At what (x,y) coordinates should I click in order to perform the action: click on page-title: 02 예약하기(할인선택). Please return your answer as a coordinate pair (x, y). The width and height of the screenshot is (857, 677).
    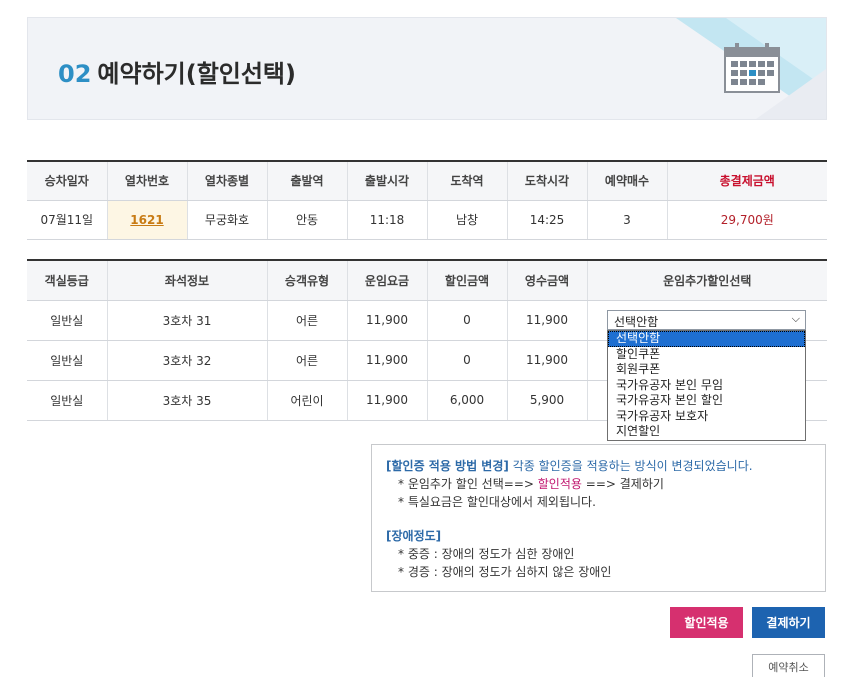
    Looking at the image, I should click on (177, 71).